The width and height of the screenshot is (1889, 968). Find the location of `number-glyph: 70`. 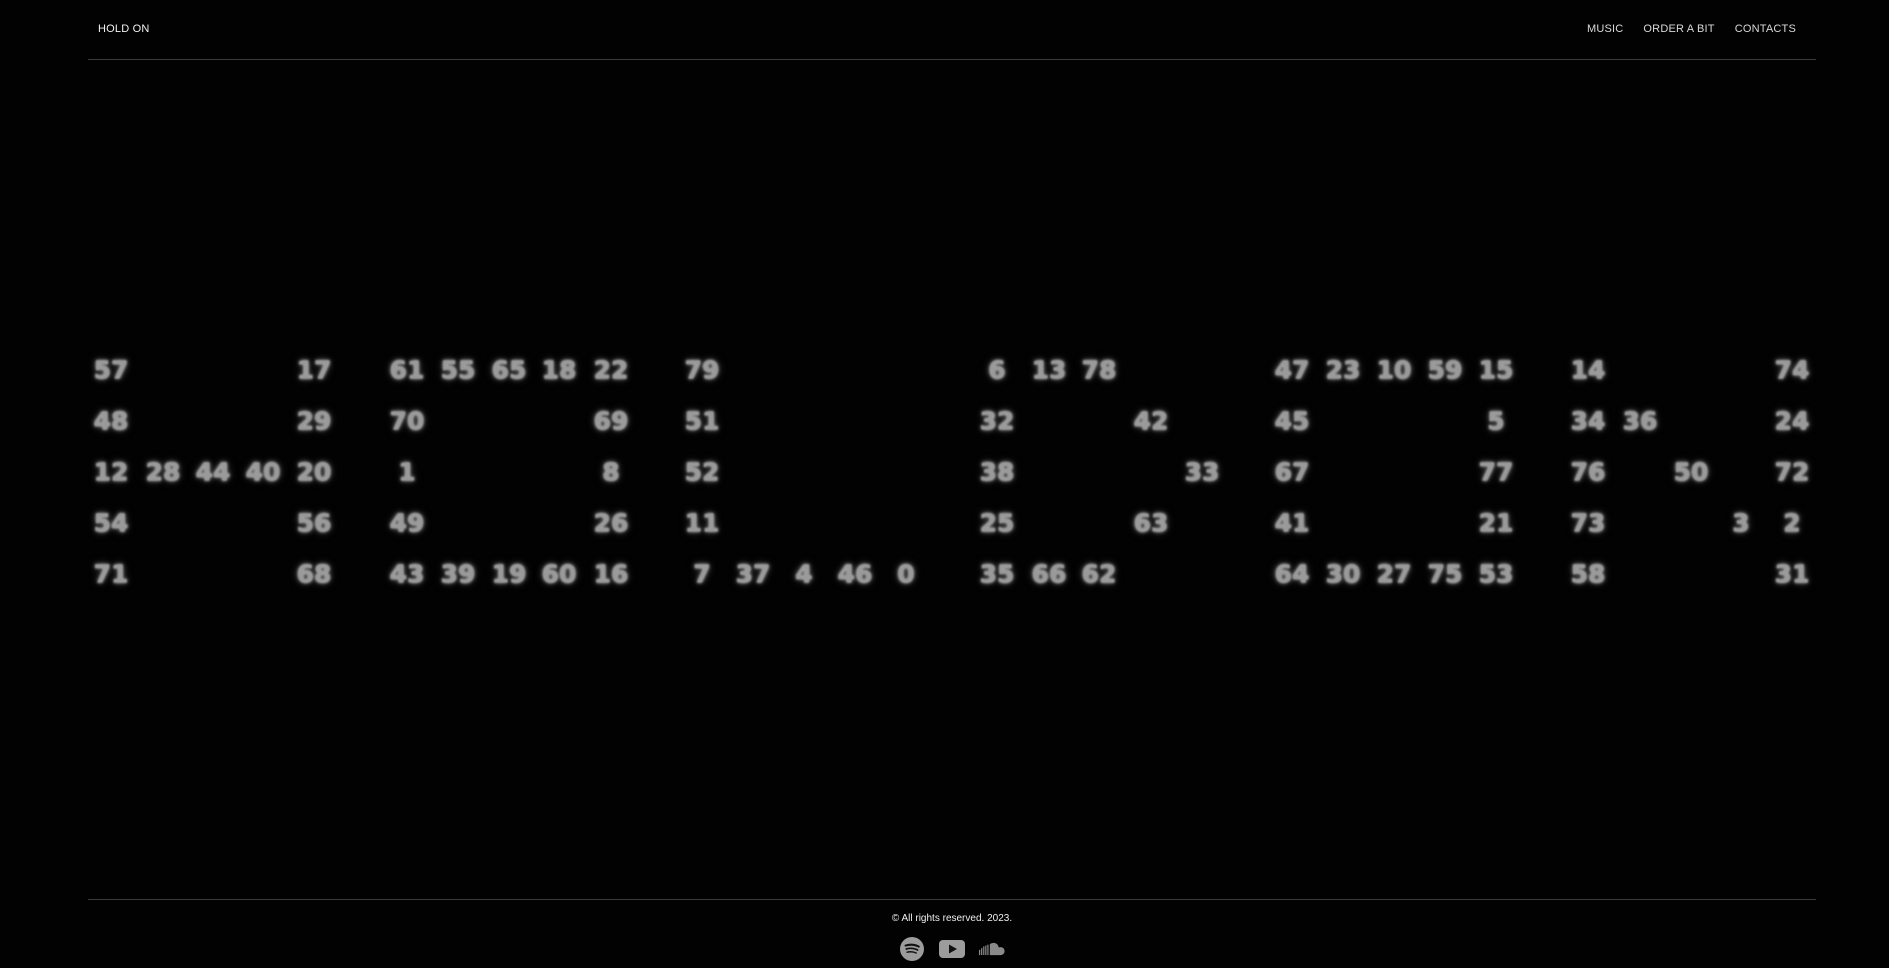

number-glyph: 70 is located at coordinates (407, 421).